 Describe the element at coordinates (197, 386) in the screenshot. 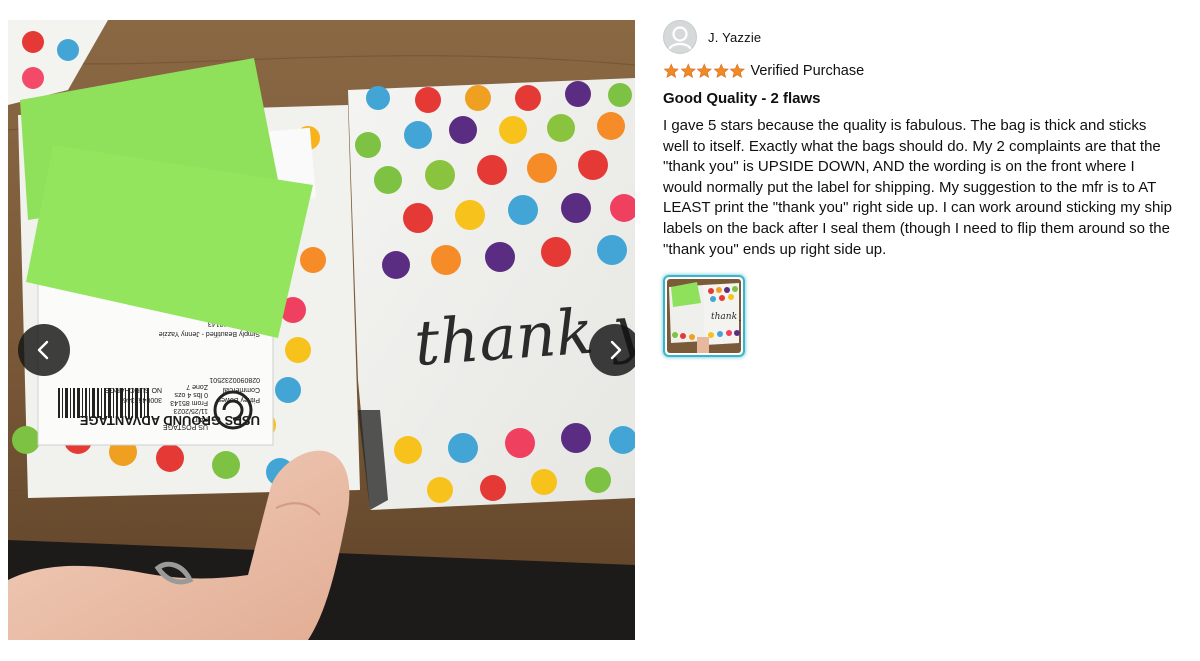

I see `label-zone-text: Zone 7` at that location.